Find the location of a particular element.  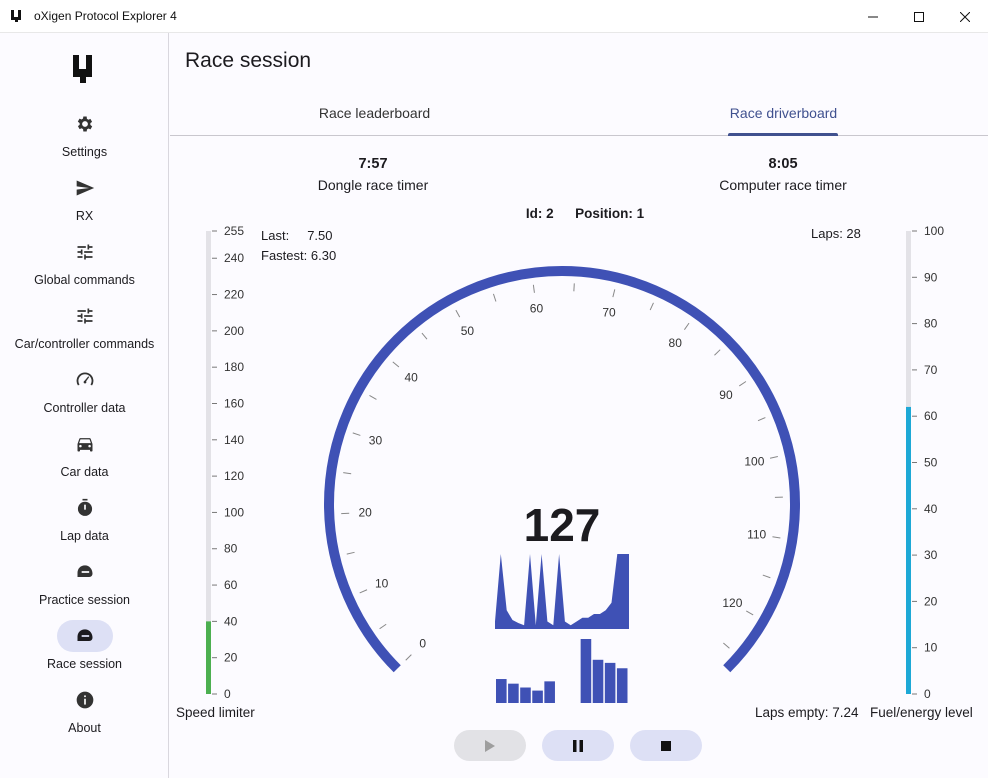

tab-bar: Race leaderboard Race driverboard is located at coordinates (579, 114).